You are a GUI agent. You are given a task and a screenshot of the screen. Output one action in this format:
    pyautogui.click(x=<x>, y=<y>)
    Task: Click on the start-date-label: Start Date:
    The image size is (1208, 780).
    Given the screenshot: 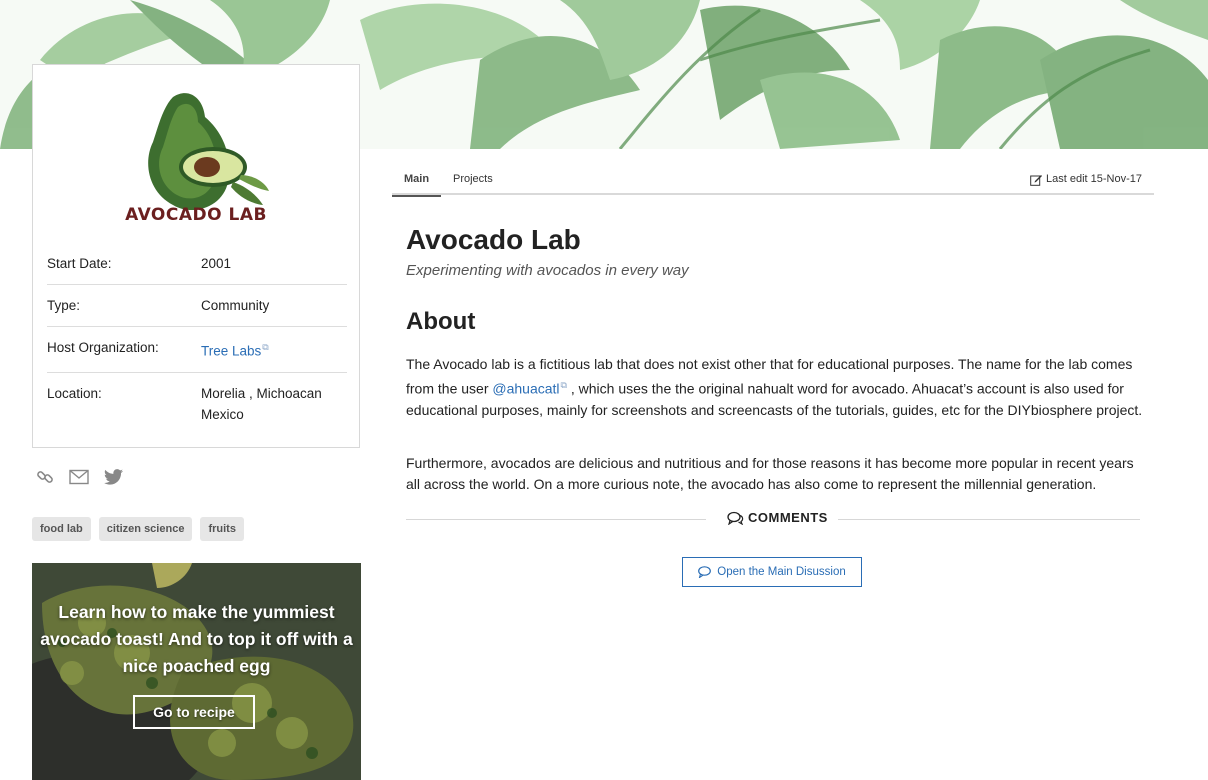 What is the action you would take?
    pyautogui.click(x=79, y=263)
    